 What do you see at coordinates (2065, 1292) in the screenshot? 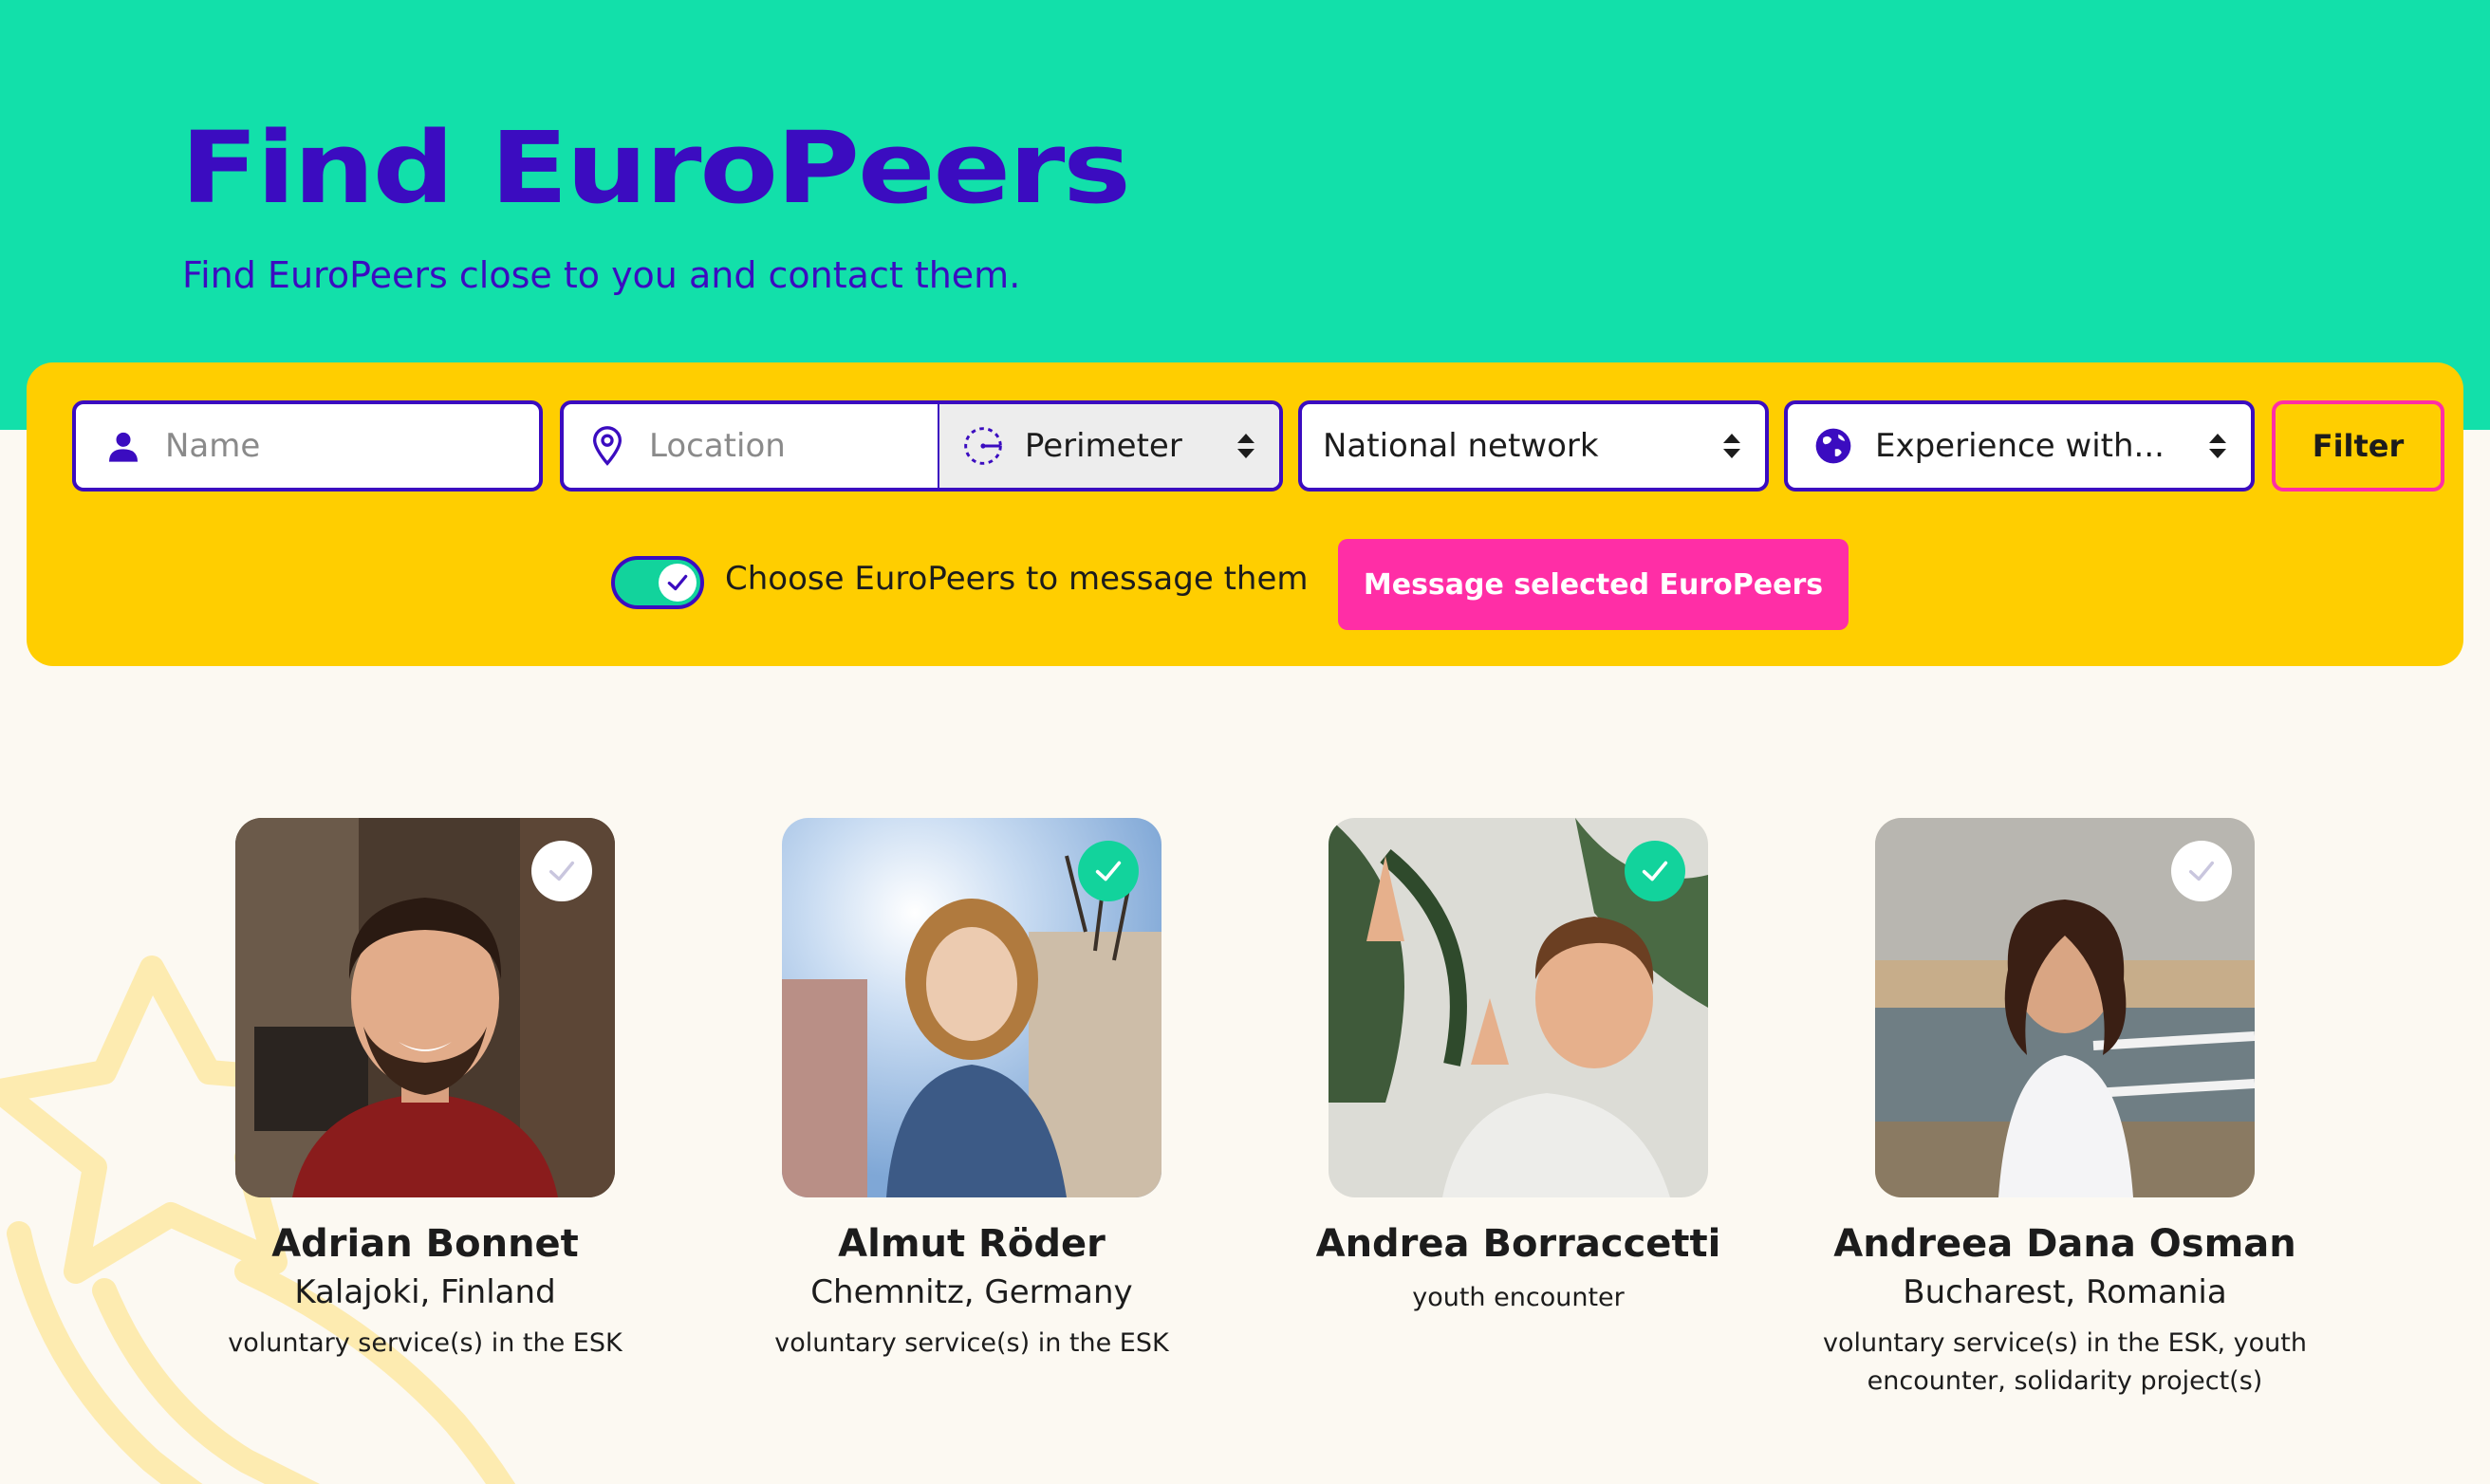
I see `peer-location: Bucharest, Romania` at bounding box center [2065, 1292].